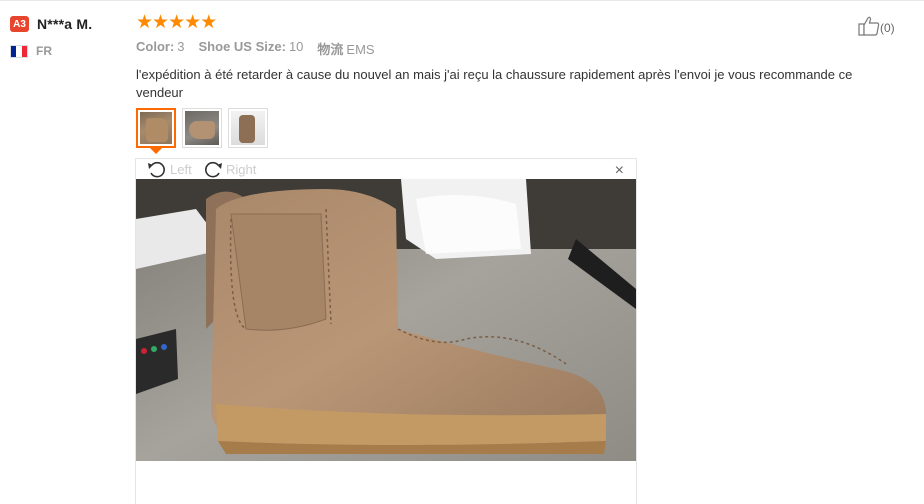 The image size is (924, 504). I want to click on top-divider, so click(462, 0).